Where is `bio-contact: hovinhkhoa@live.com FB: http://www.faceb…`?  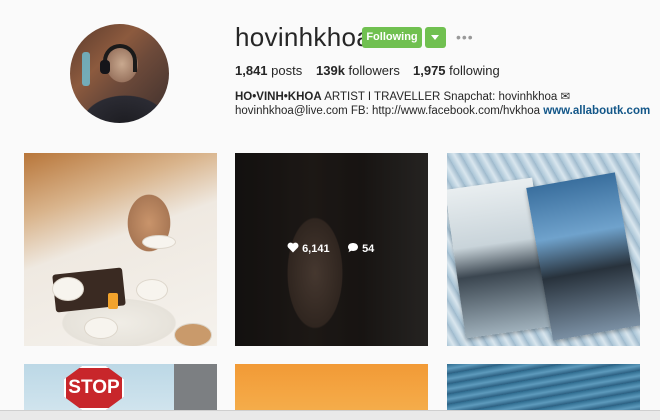
bio-contact: hovinhkhoa@live.com FB: http://www.faceb… is located at coordinates (389, 111).